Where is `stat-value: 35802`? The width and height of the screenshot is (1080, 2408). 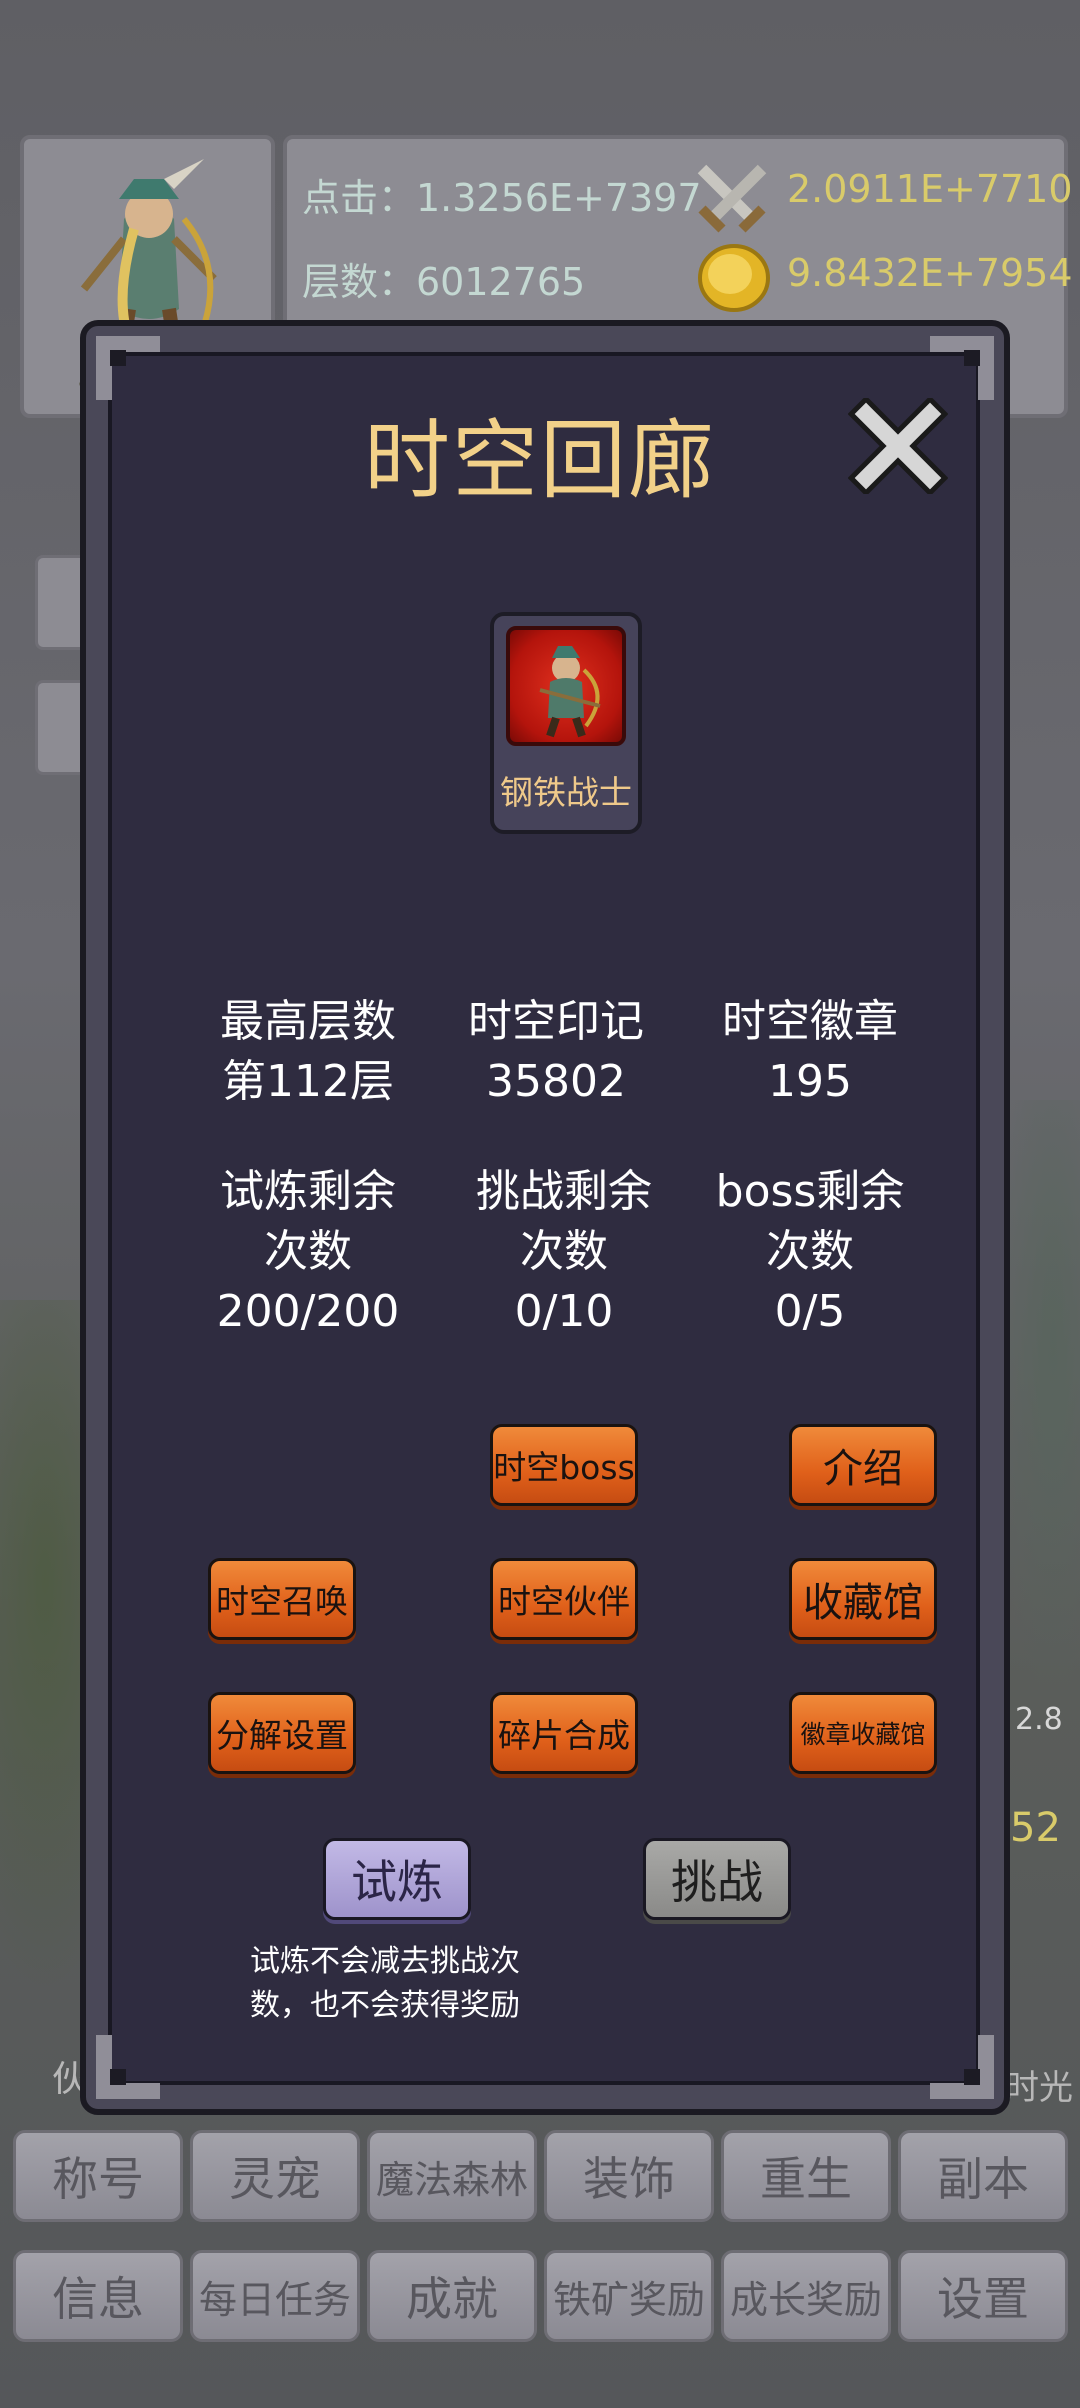
stat-value: 35802 is located at coordinates (556, 1081).